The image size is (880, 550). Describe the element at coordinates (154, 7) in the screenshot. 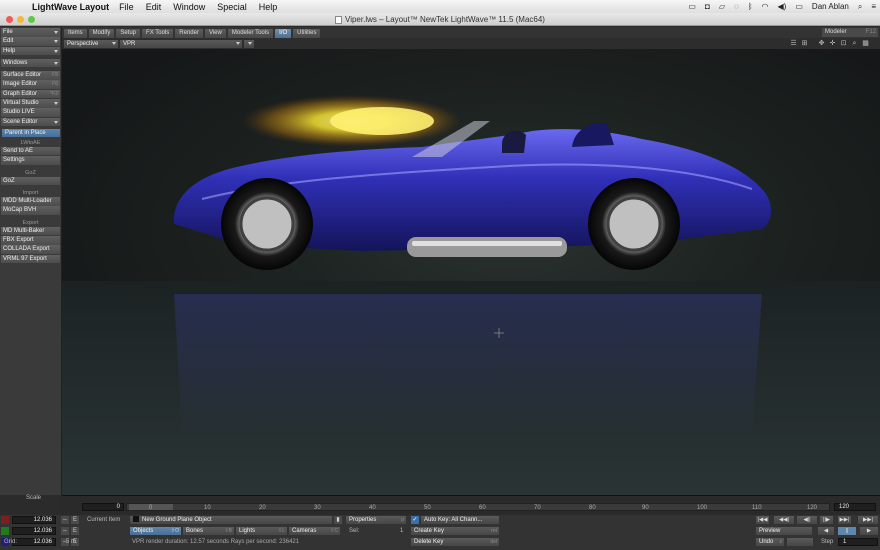

I see `menu-edit: Edit` at that location.